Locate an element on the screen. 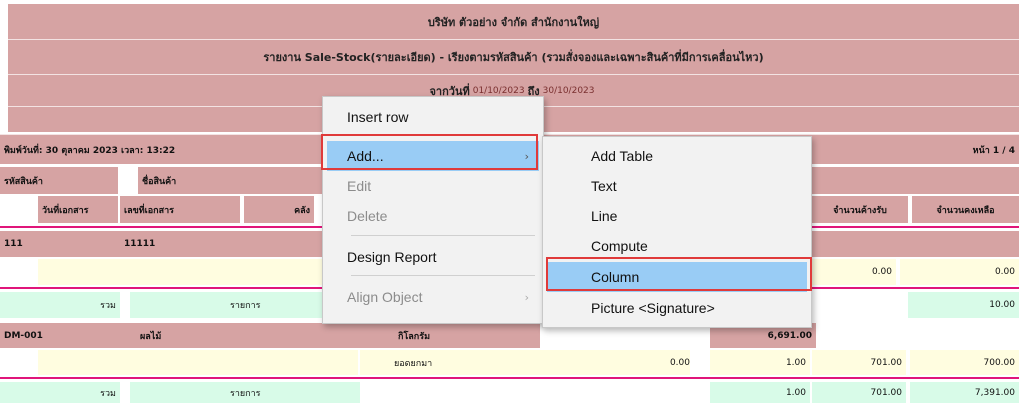 The image size is (1019, 403). submenu-item-column: Column is located at coordinates (677, 277).